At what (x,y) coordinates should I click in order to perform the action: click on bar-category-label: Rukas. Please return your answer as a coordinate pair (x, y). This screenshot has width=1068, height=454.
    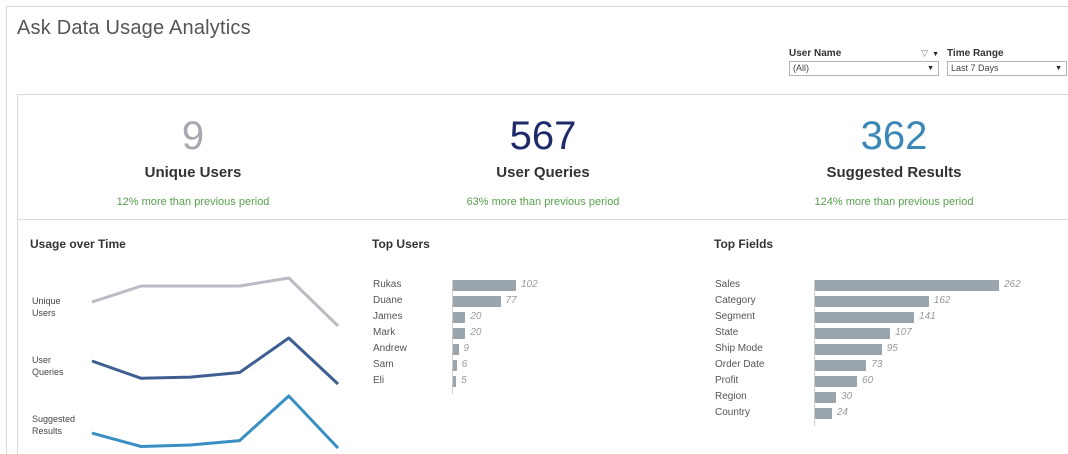
    Looking at the image, I should click on (387, 284).